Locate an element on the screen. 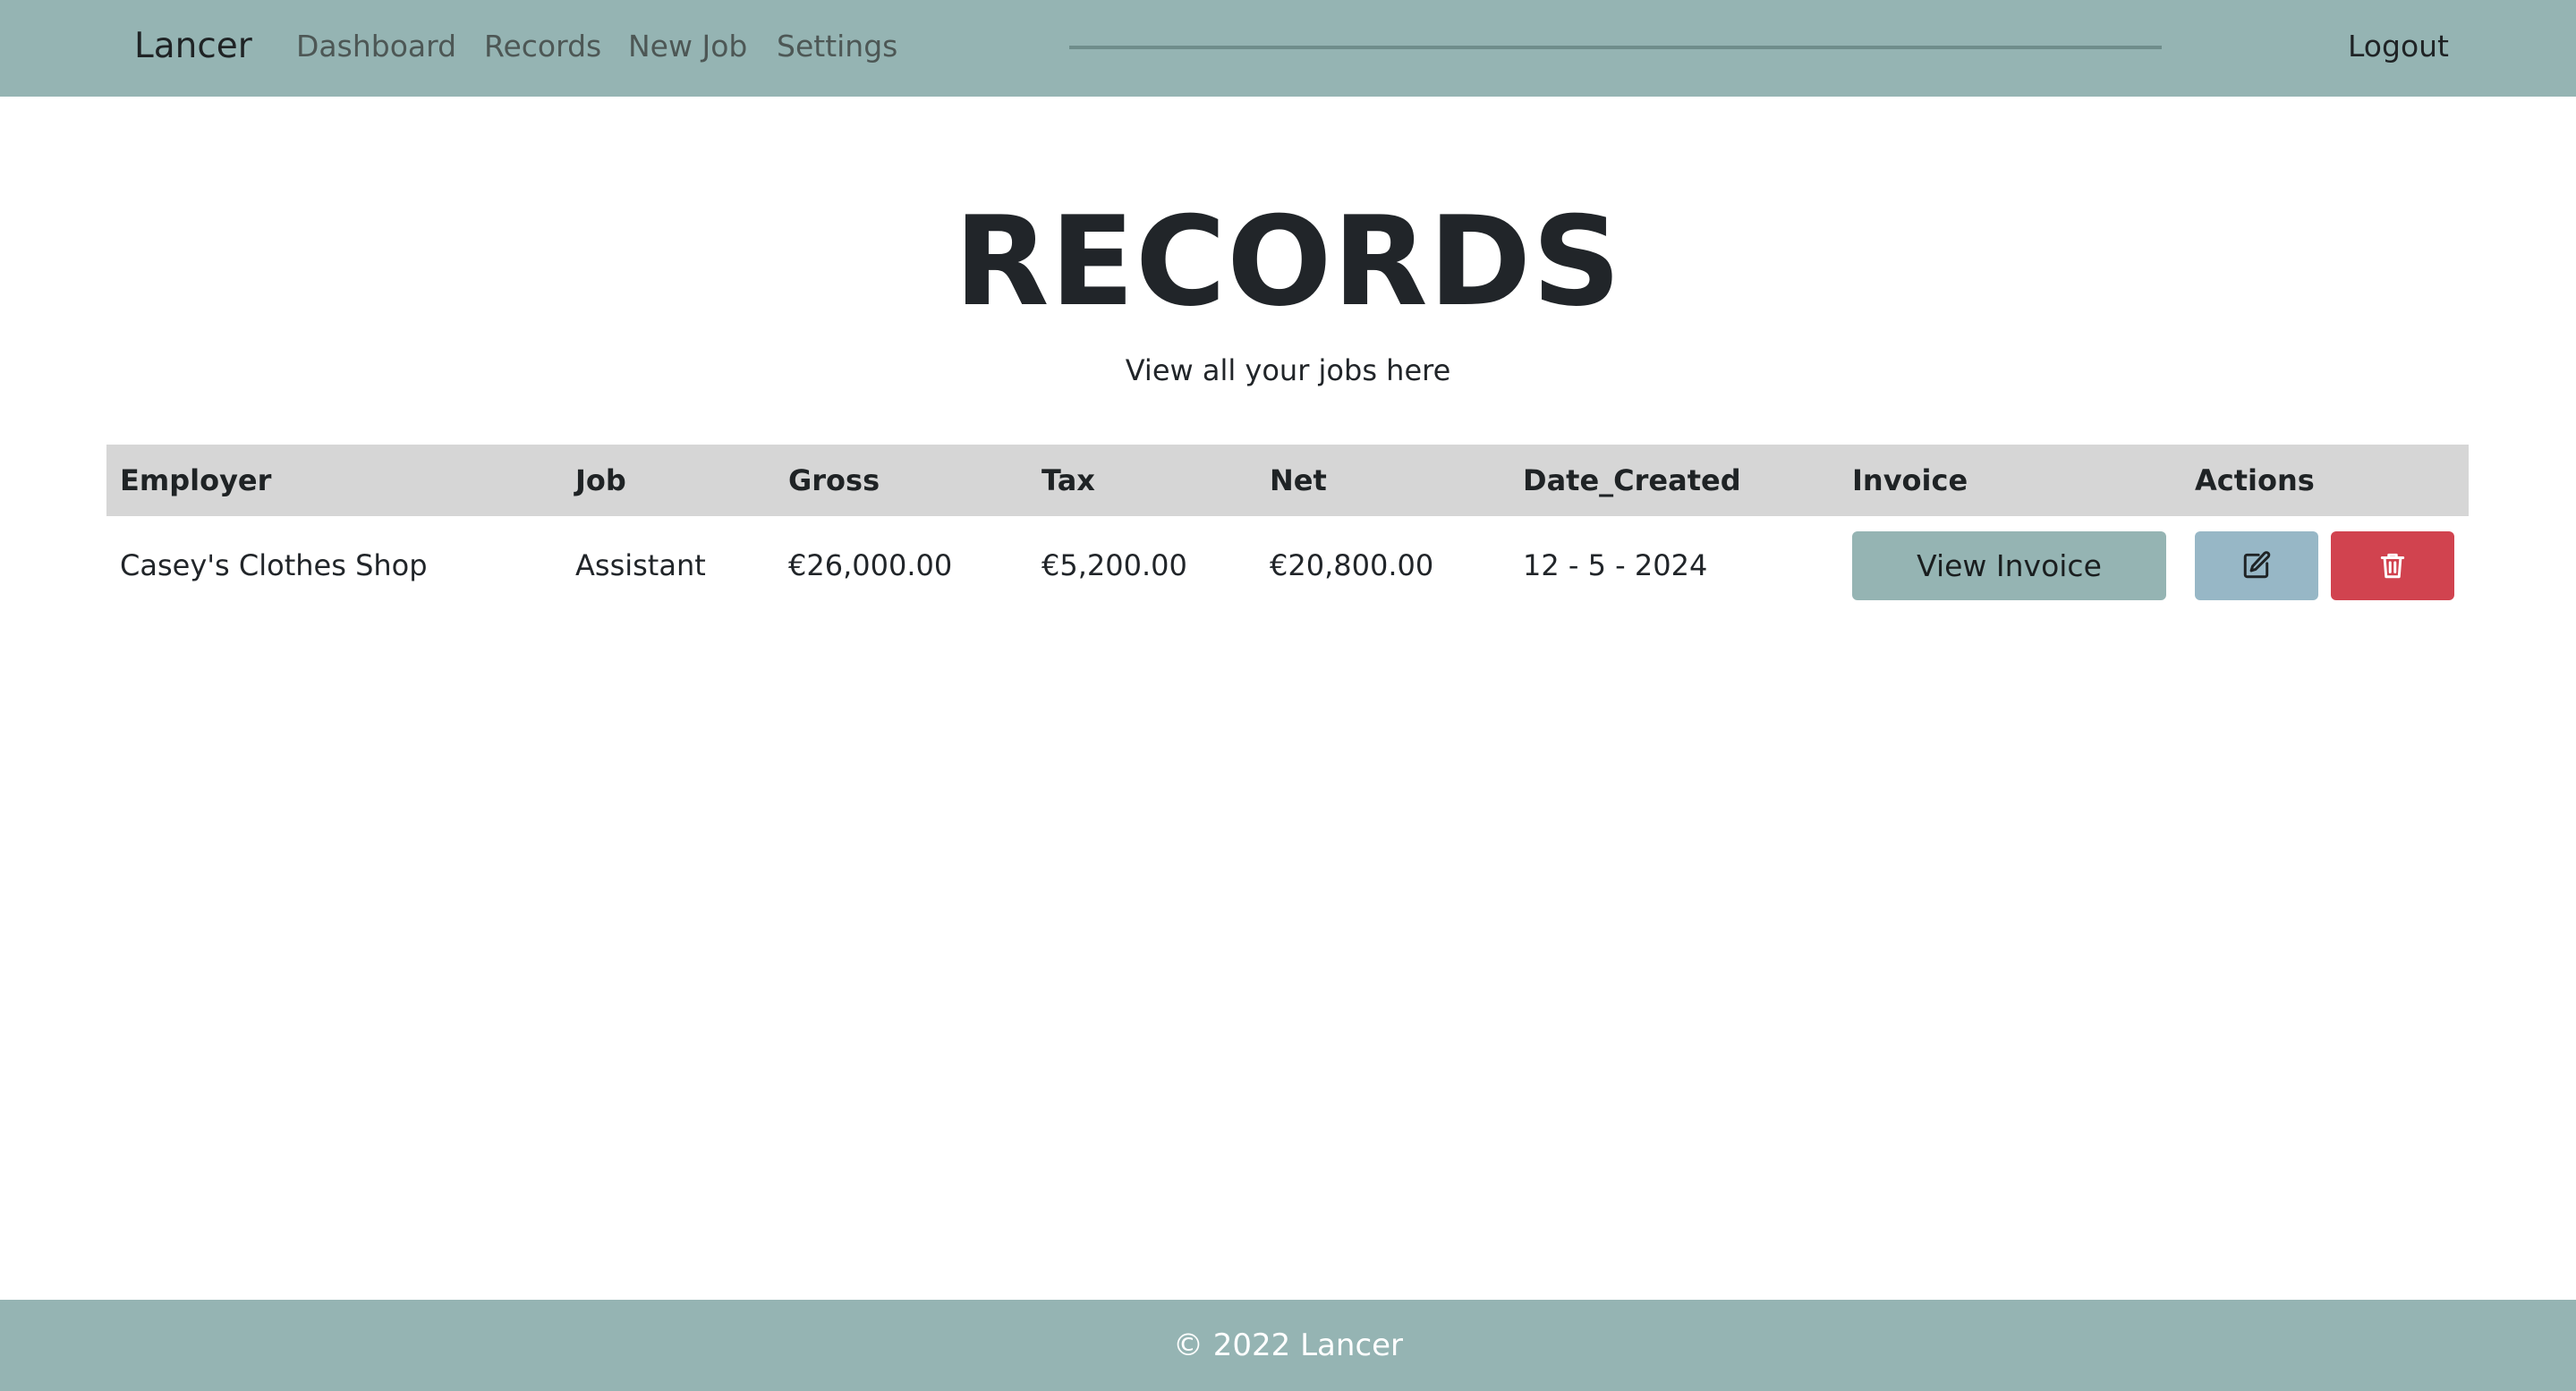 The width and height of the screenshot is (2576, 1391). column-header-actions: Actions is located at coordinates (2325, 480).